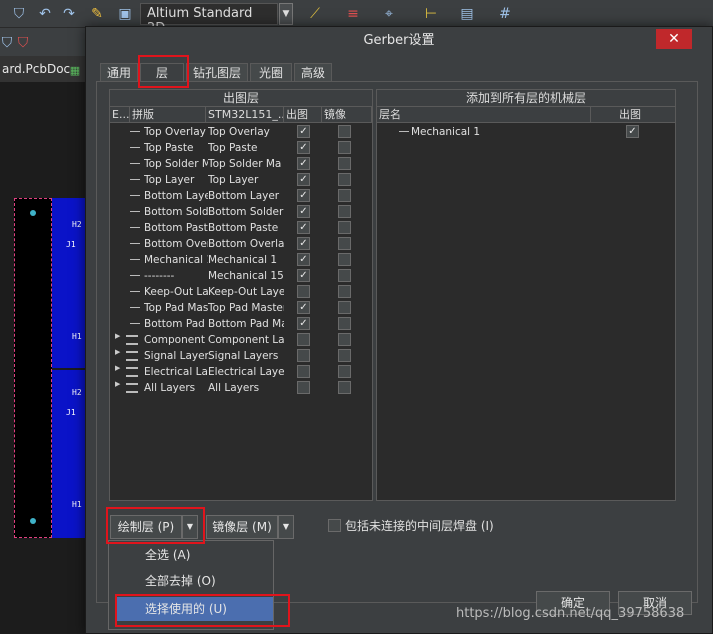 The image size is (713, 634). What do you see at coordinates (241, 308) in the screenshot?
I see `layer-row: Top Pad MasterTop Pad Master ✓` at bounding box center [241, 308].